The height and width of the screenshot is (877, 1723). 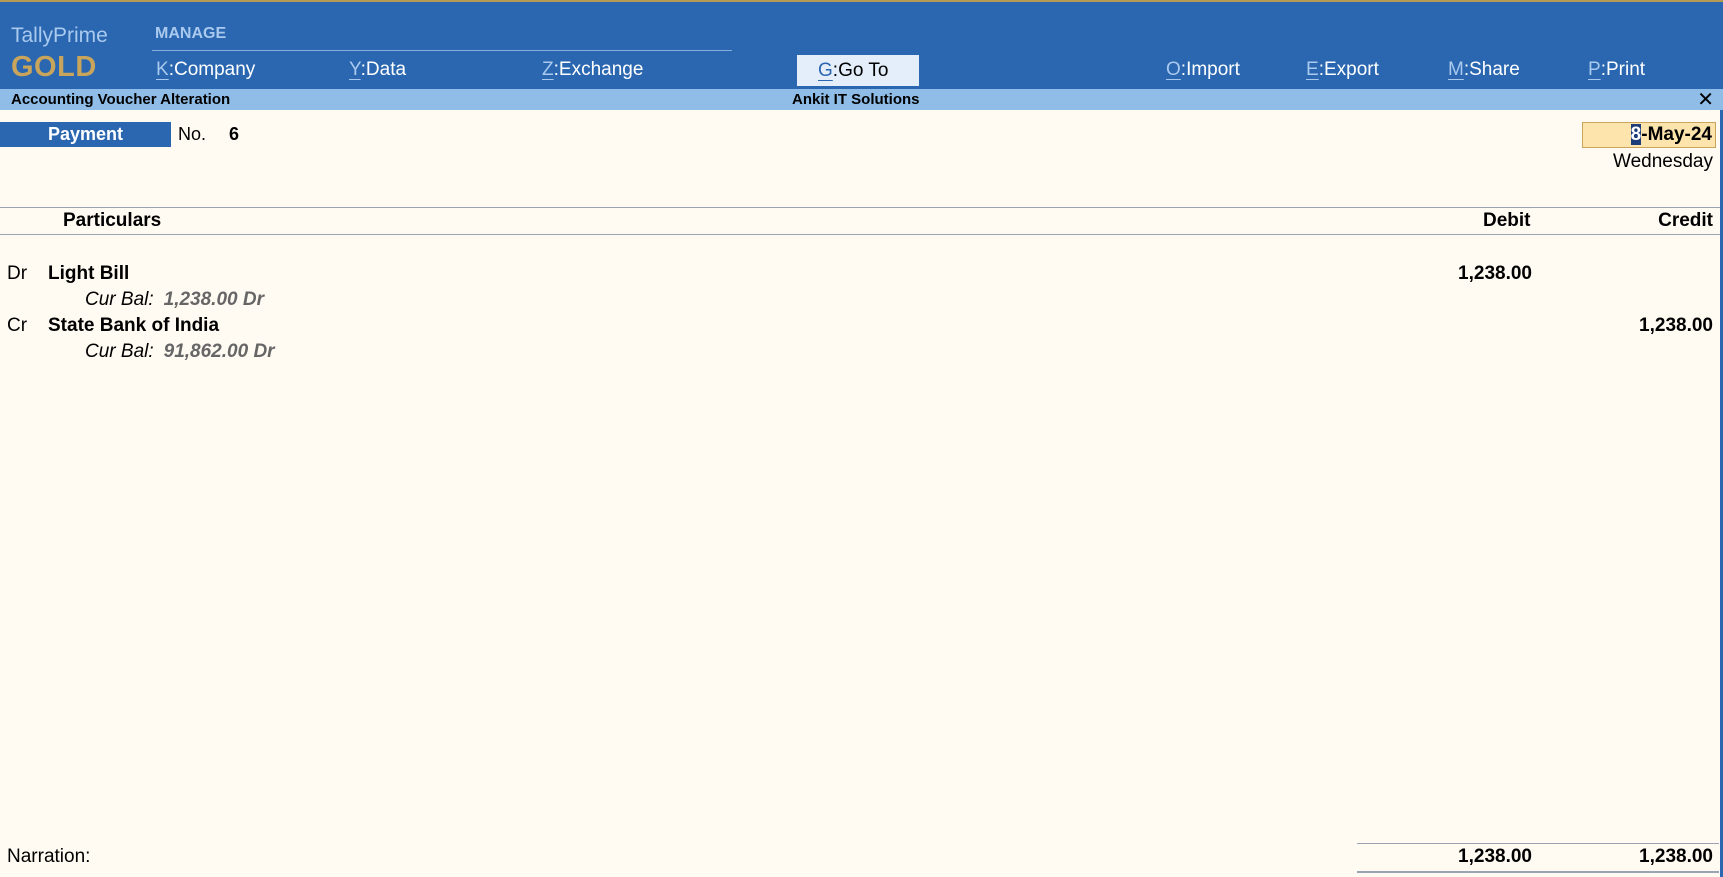 I want to click on menu-exchange-button: Z:Exchange, so click(x=592, y=70).